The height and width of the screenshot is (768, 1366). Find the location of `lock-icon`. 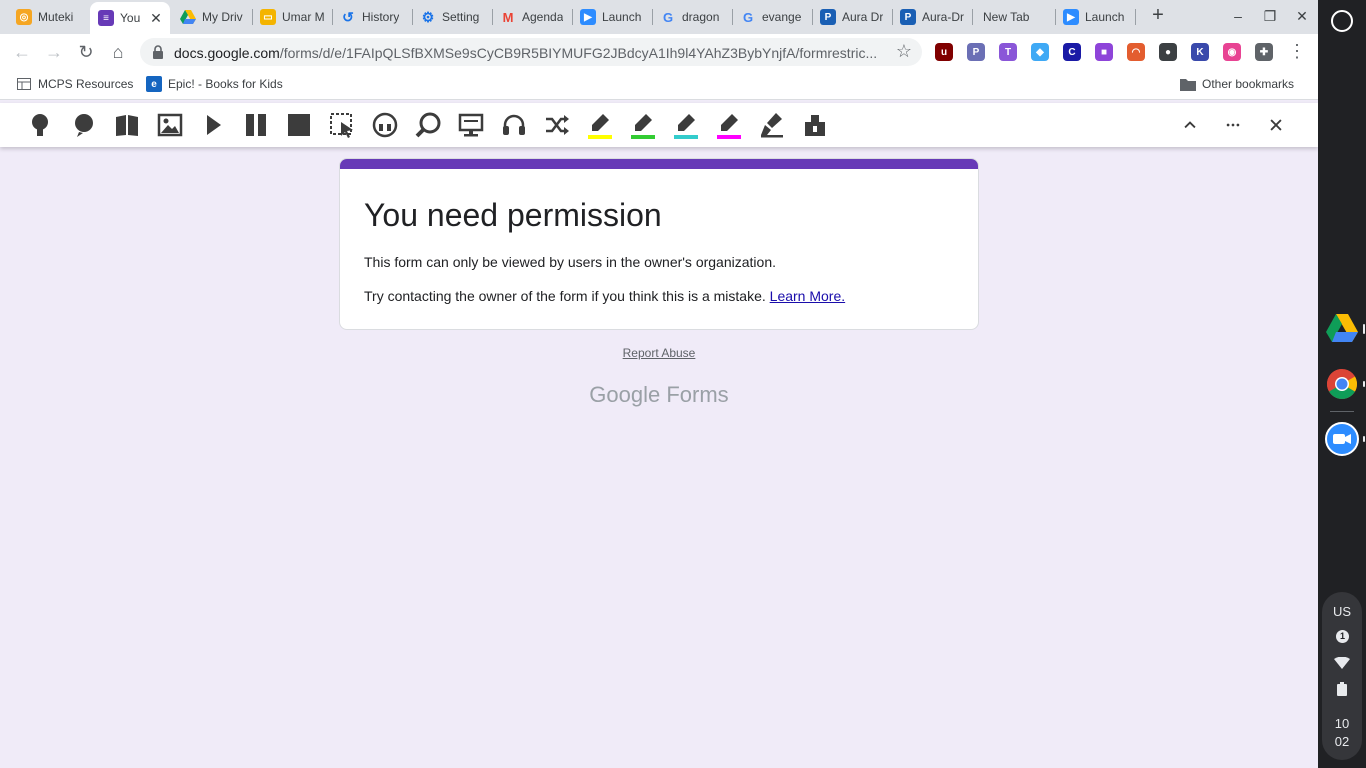

lock-icon is located at coordinates (158, 52).